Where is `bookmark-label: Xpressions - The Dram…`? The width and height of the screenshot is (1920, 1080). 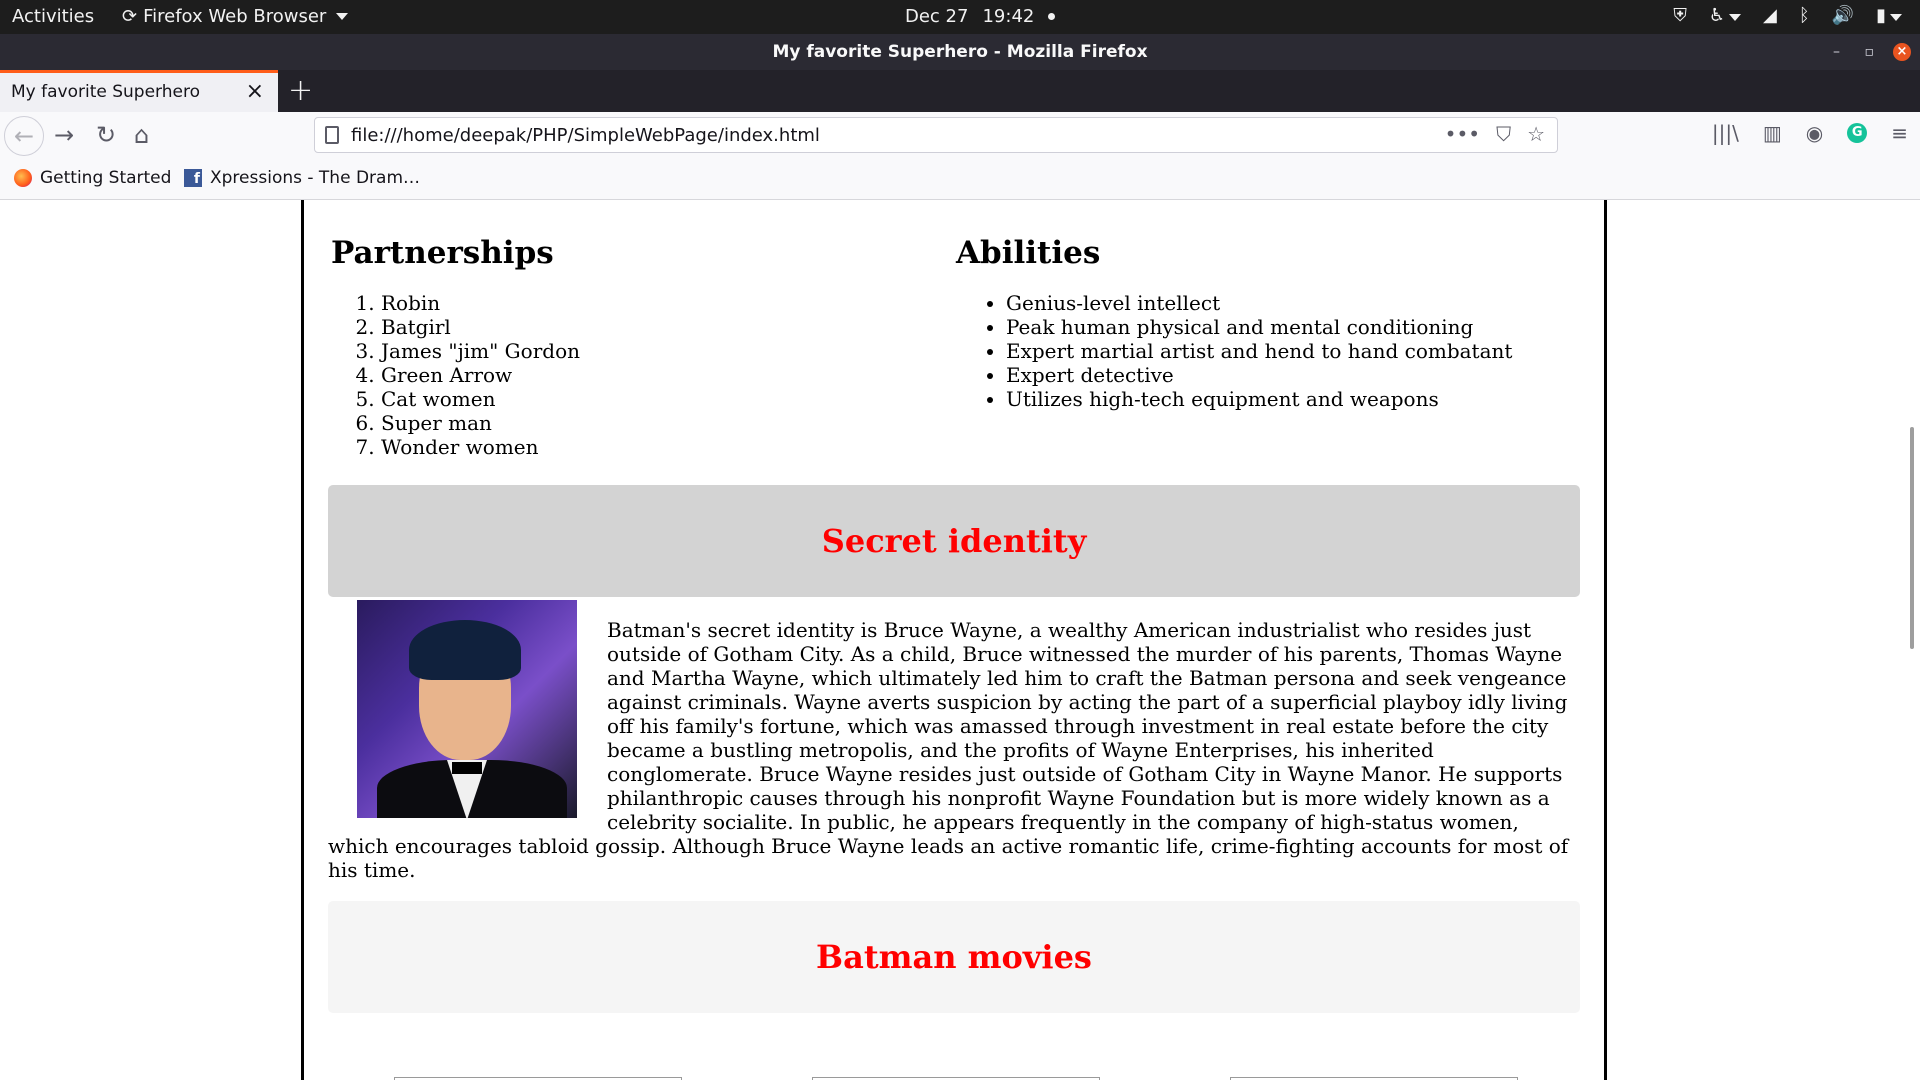 bookmark-label: Xpressions - The Dram… is located at coordinates (315, 178).